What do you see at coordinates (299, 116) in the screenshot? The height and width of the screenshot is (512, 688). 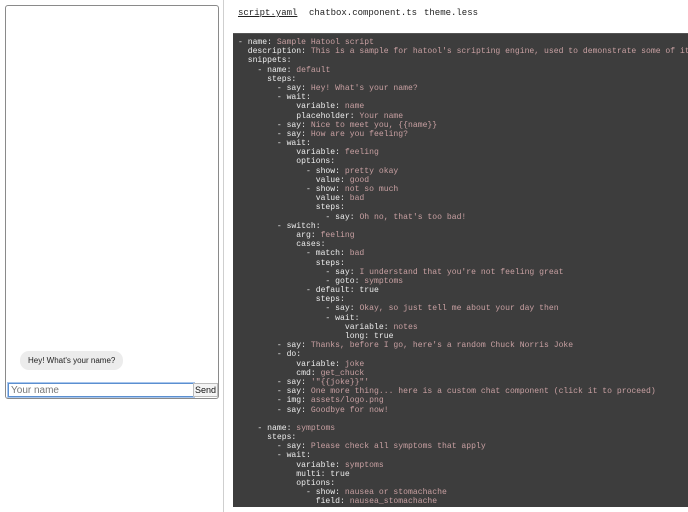 I see `code-key: placeholder:` at bounding box center [299, 116].